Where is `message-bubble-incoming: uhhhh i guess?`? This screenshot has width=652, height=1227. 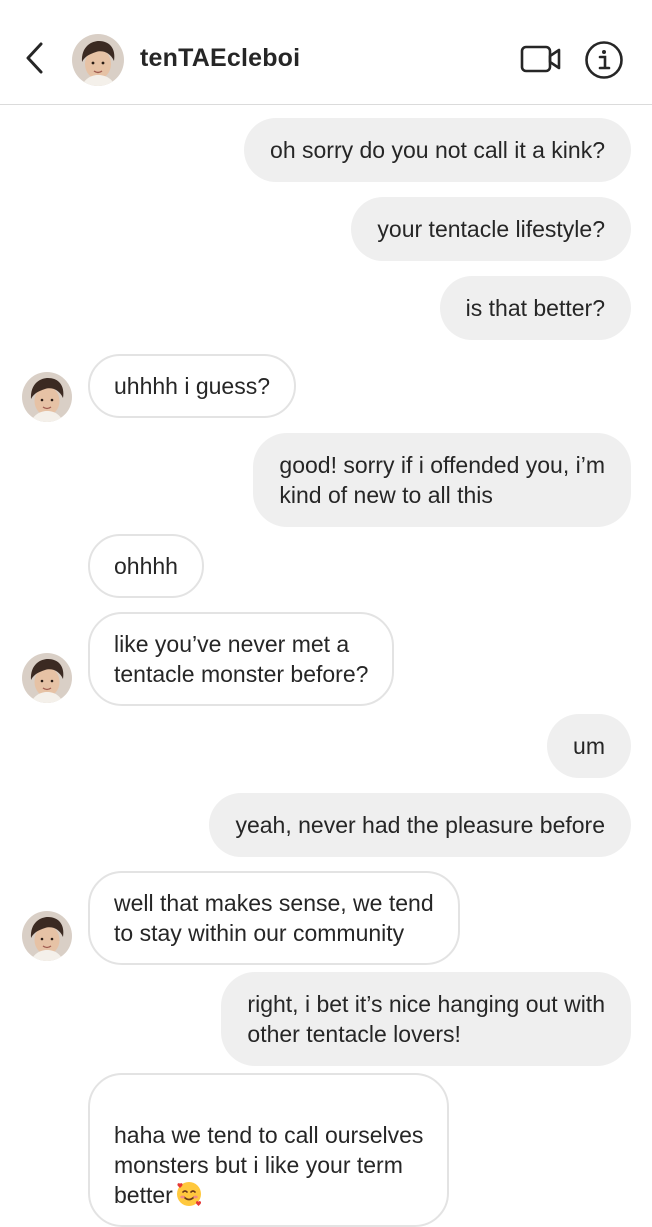 message-bubble-incoming: uhhhh i guess? is located at coordinates (192, 386).